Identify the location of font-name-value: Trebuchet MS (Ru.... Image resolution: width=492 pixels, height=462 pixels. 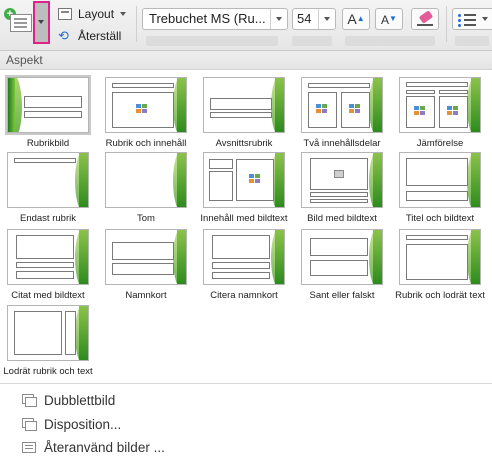
(207, 18).